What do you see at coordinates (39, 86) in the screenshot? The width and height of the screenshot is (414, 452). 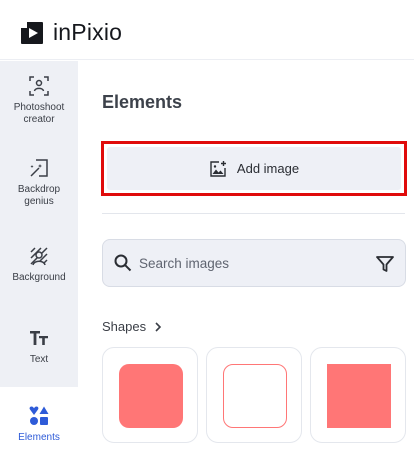 I see `photoshoot-icon` at bounding box center [39, 86].